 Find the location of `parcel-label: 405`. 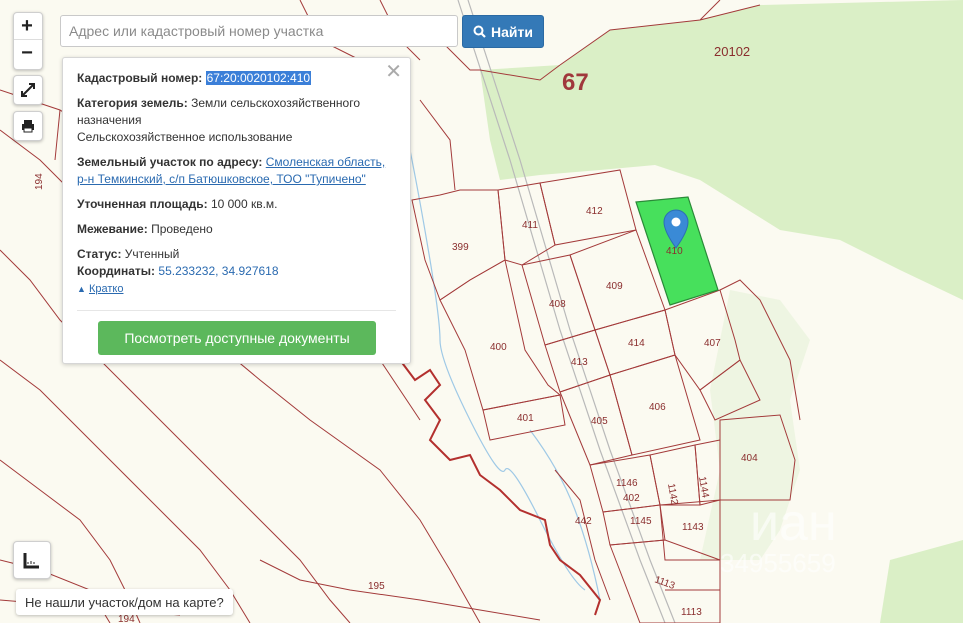

parcel-label: 405 is located at coordinates (599, 421).